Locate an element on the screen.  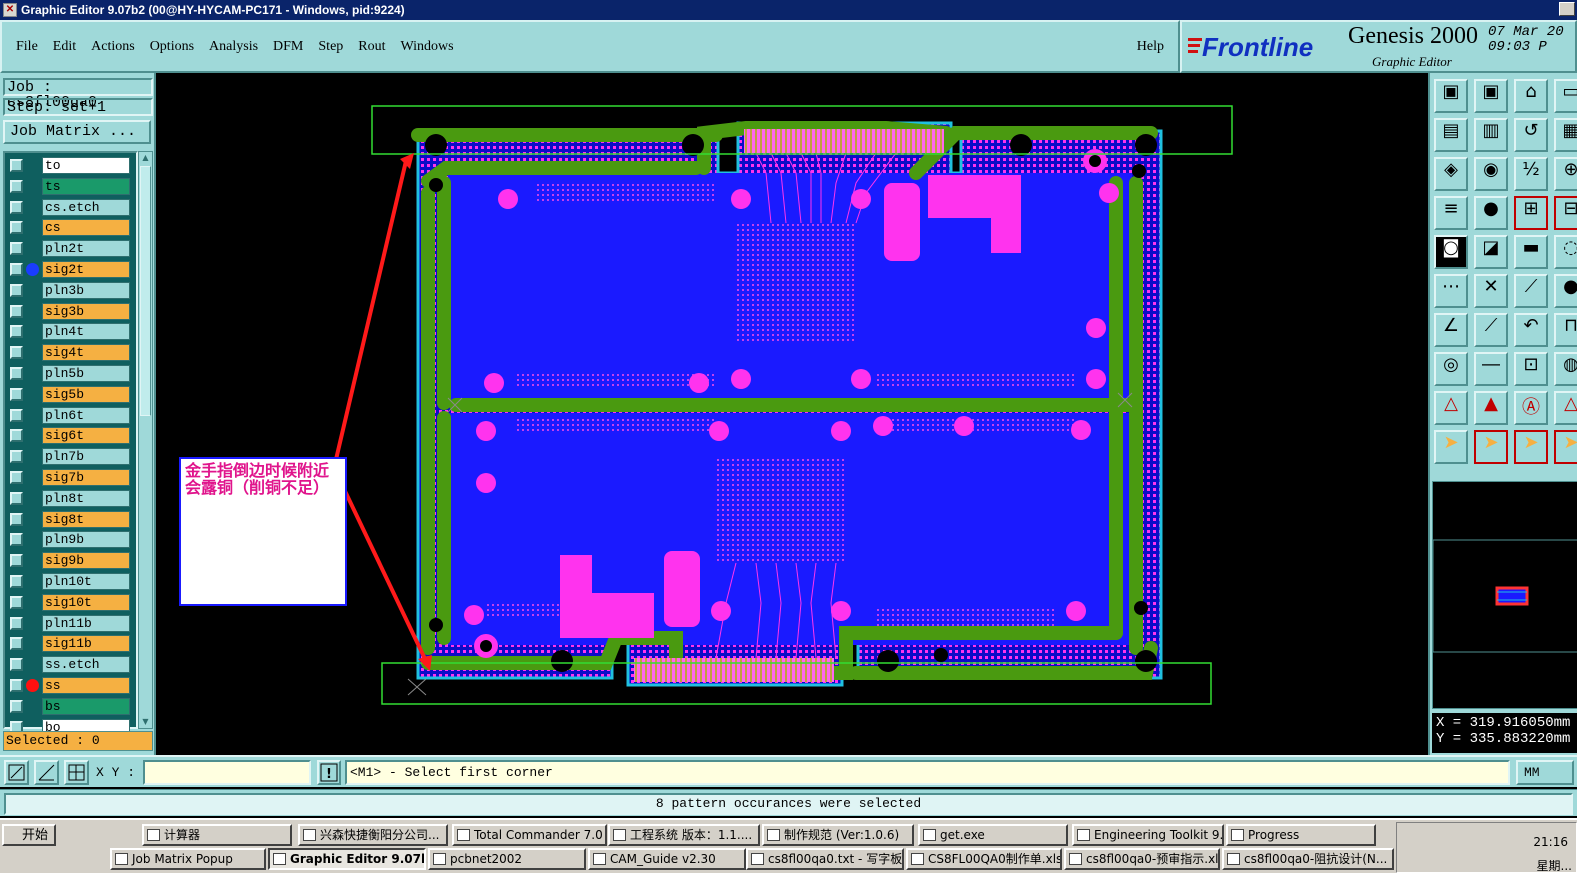
connect-icon: ⋯ is located at coordinates (1451, 291).